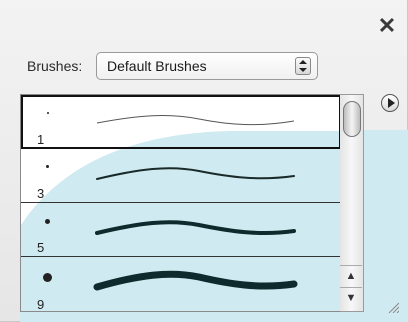 Image resolution: width=408 pixels, height=322 pixels. Describe the element at coordinates (303, 66) in the screenshot. I see `up-down-stepper-icon` at that location.